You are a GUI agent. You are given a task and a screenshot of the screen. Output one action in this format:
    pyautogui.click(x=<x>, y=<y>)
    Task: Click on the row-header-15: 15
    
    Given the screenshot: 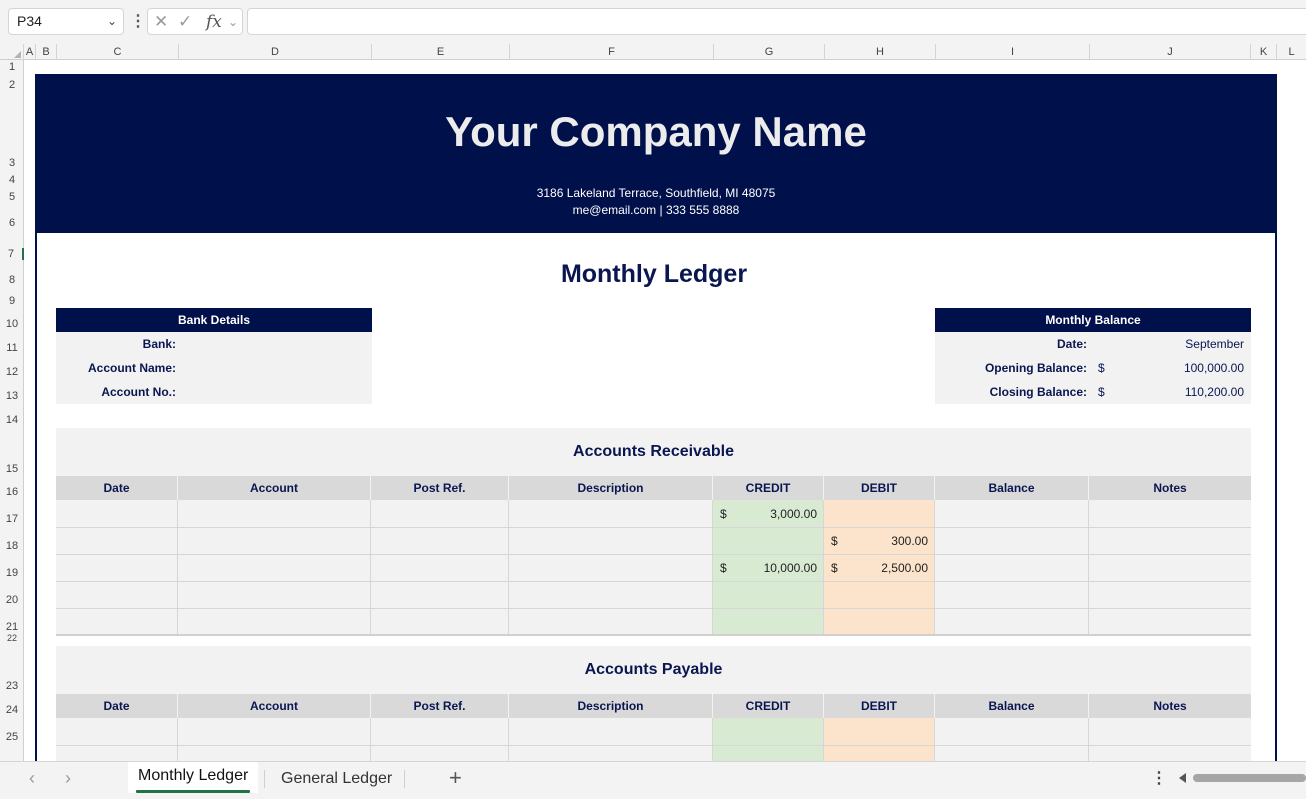 What is the action you would take?
    pyautogui.click(x=12, y=469)
    